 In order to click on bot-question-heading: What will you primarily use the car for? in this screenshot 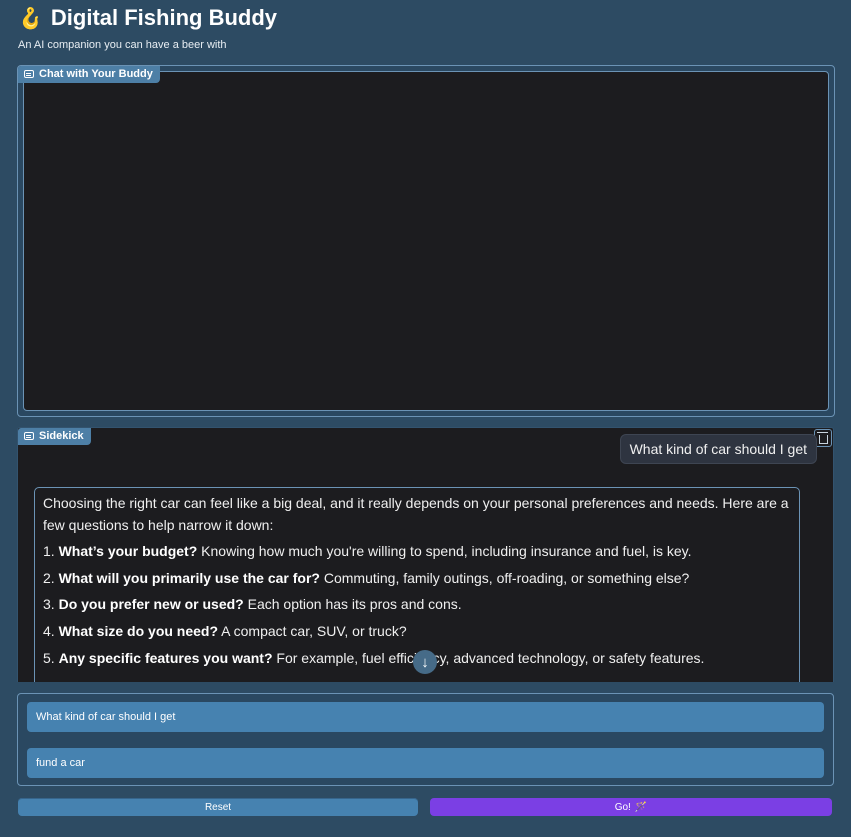, I will do `click(189, 577)`.